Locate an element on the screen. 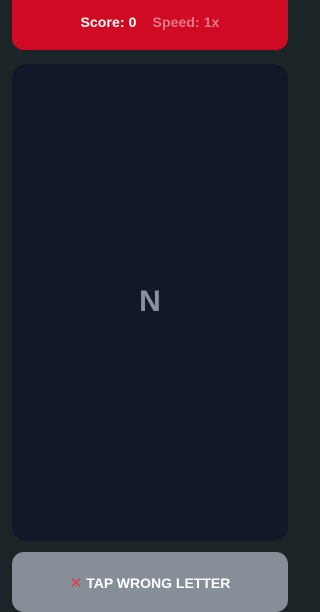 The image size is (320, 612). cross-mark-icon: ✕ is located at coordinates (76, 583).